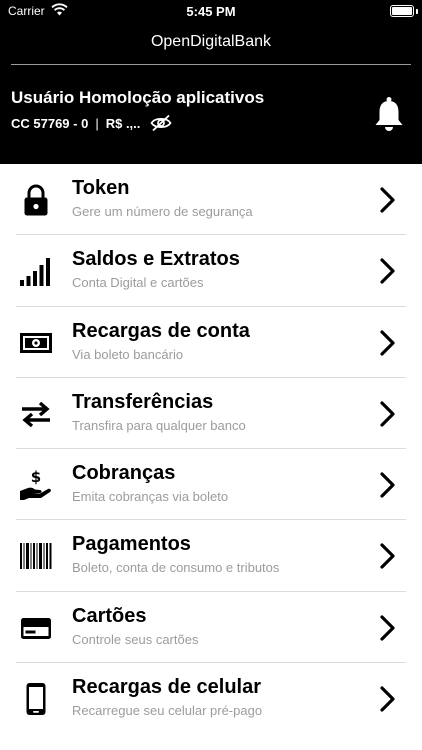  What do you see at coordinates (124, 473) in the screenshot?
I see `menu-item-title: Cobranças` at bounding box center [124, 473].